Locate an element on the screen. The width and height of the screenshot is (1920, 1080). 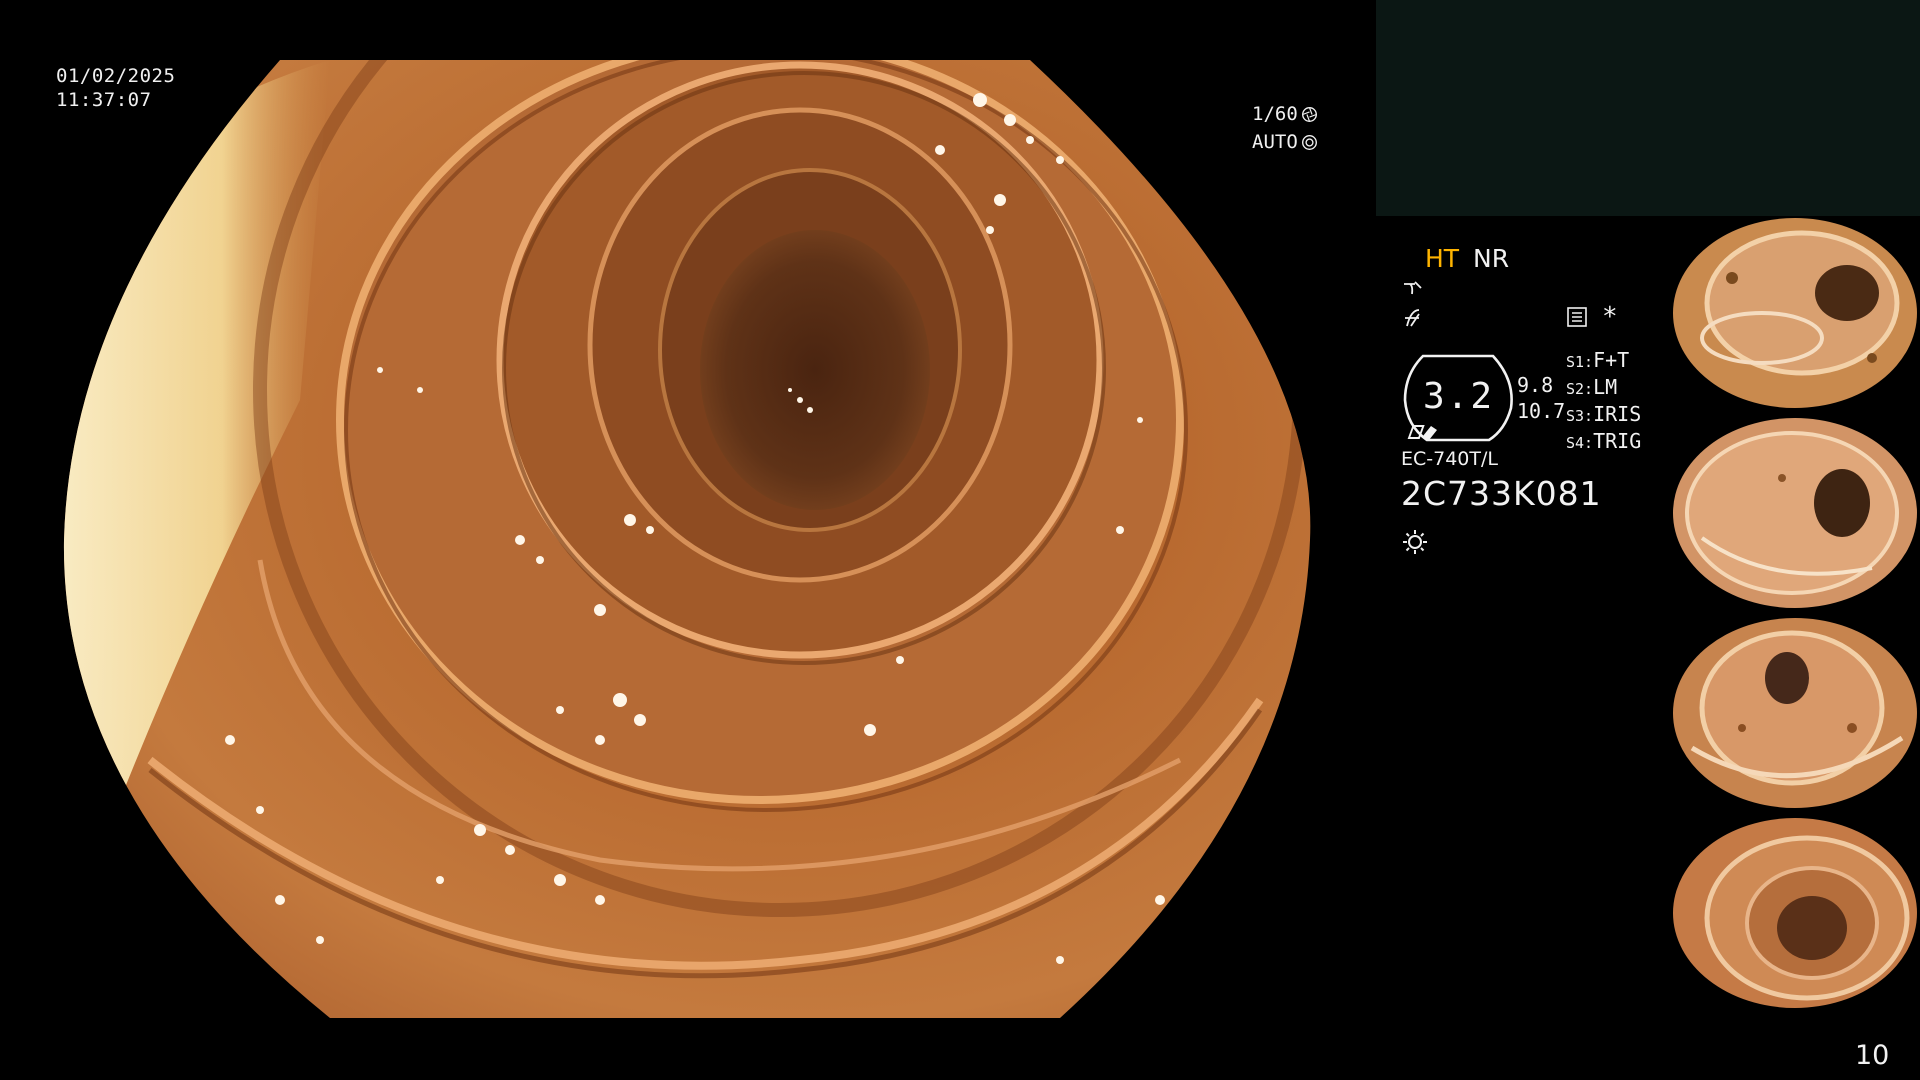
settings-icons: * is located at coordinates (1626, 317).